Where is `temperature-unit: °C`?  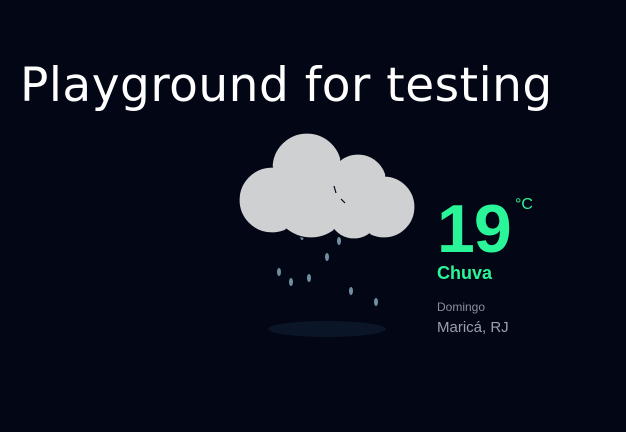
temperature-unit: °C is located at coordinates (524, 204).